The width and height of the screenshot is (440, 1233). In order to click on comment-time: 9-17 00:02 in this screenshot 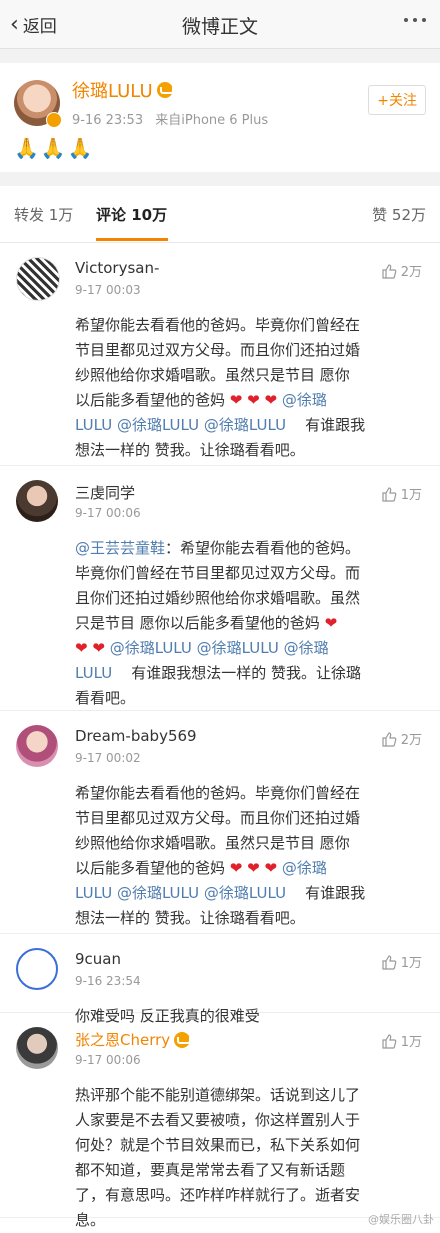, I will do `click(108, 758)`.